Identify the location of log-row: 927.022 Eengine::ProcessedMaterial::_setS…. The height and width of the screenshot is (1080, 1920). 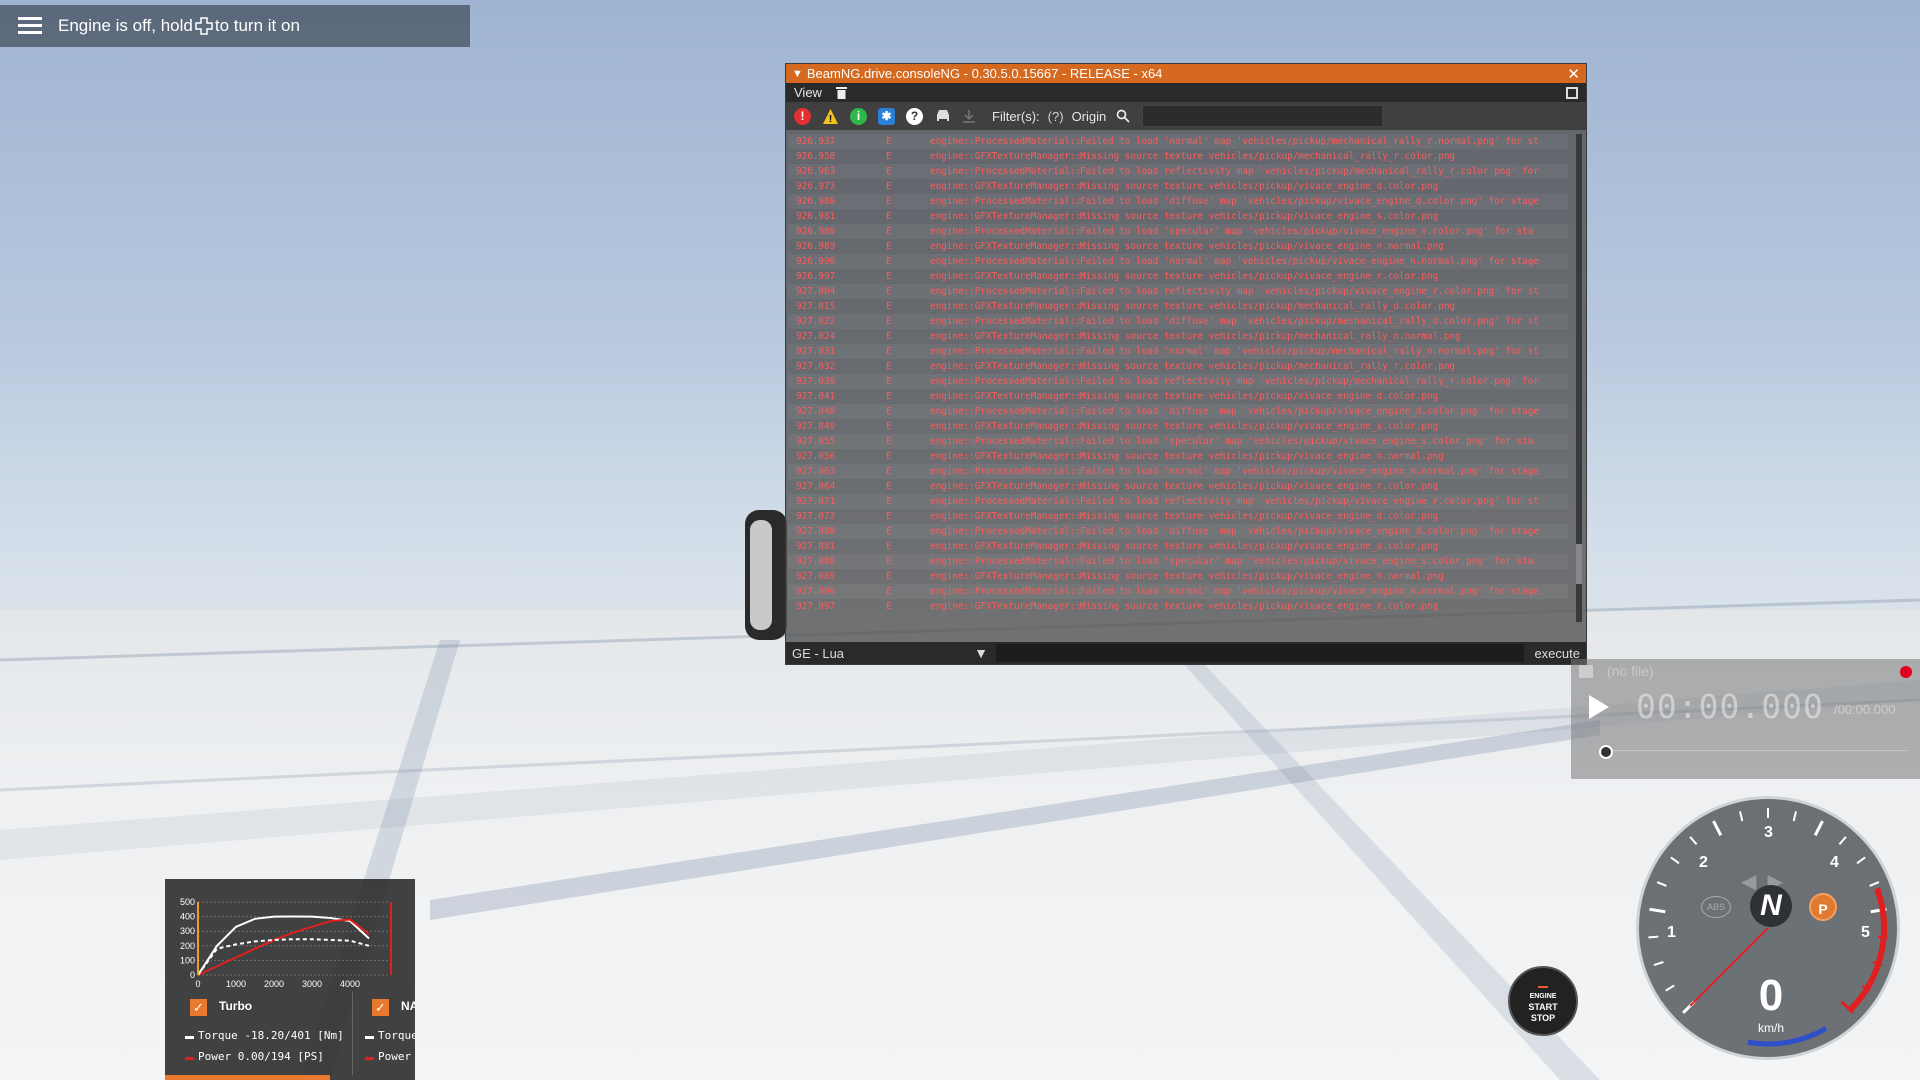
(1178, 321).